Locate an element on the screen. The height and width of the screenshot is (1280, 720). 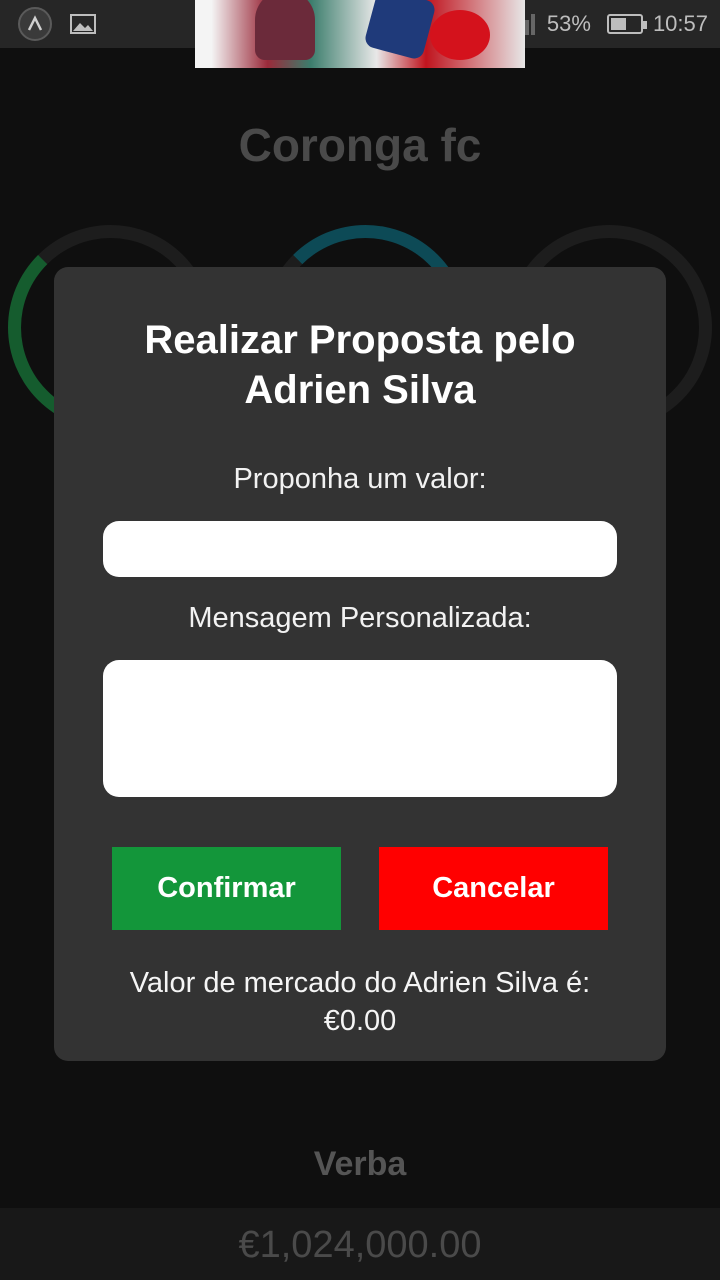
market-value-text: Valor de mercado do Adrien Silva é: is located at coordinates (360, 983).